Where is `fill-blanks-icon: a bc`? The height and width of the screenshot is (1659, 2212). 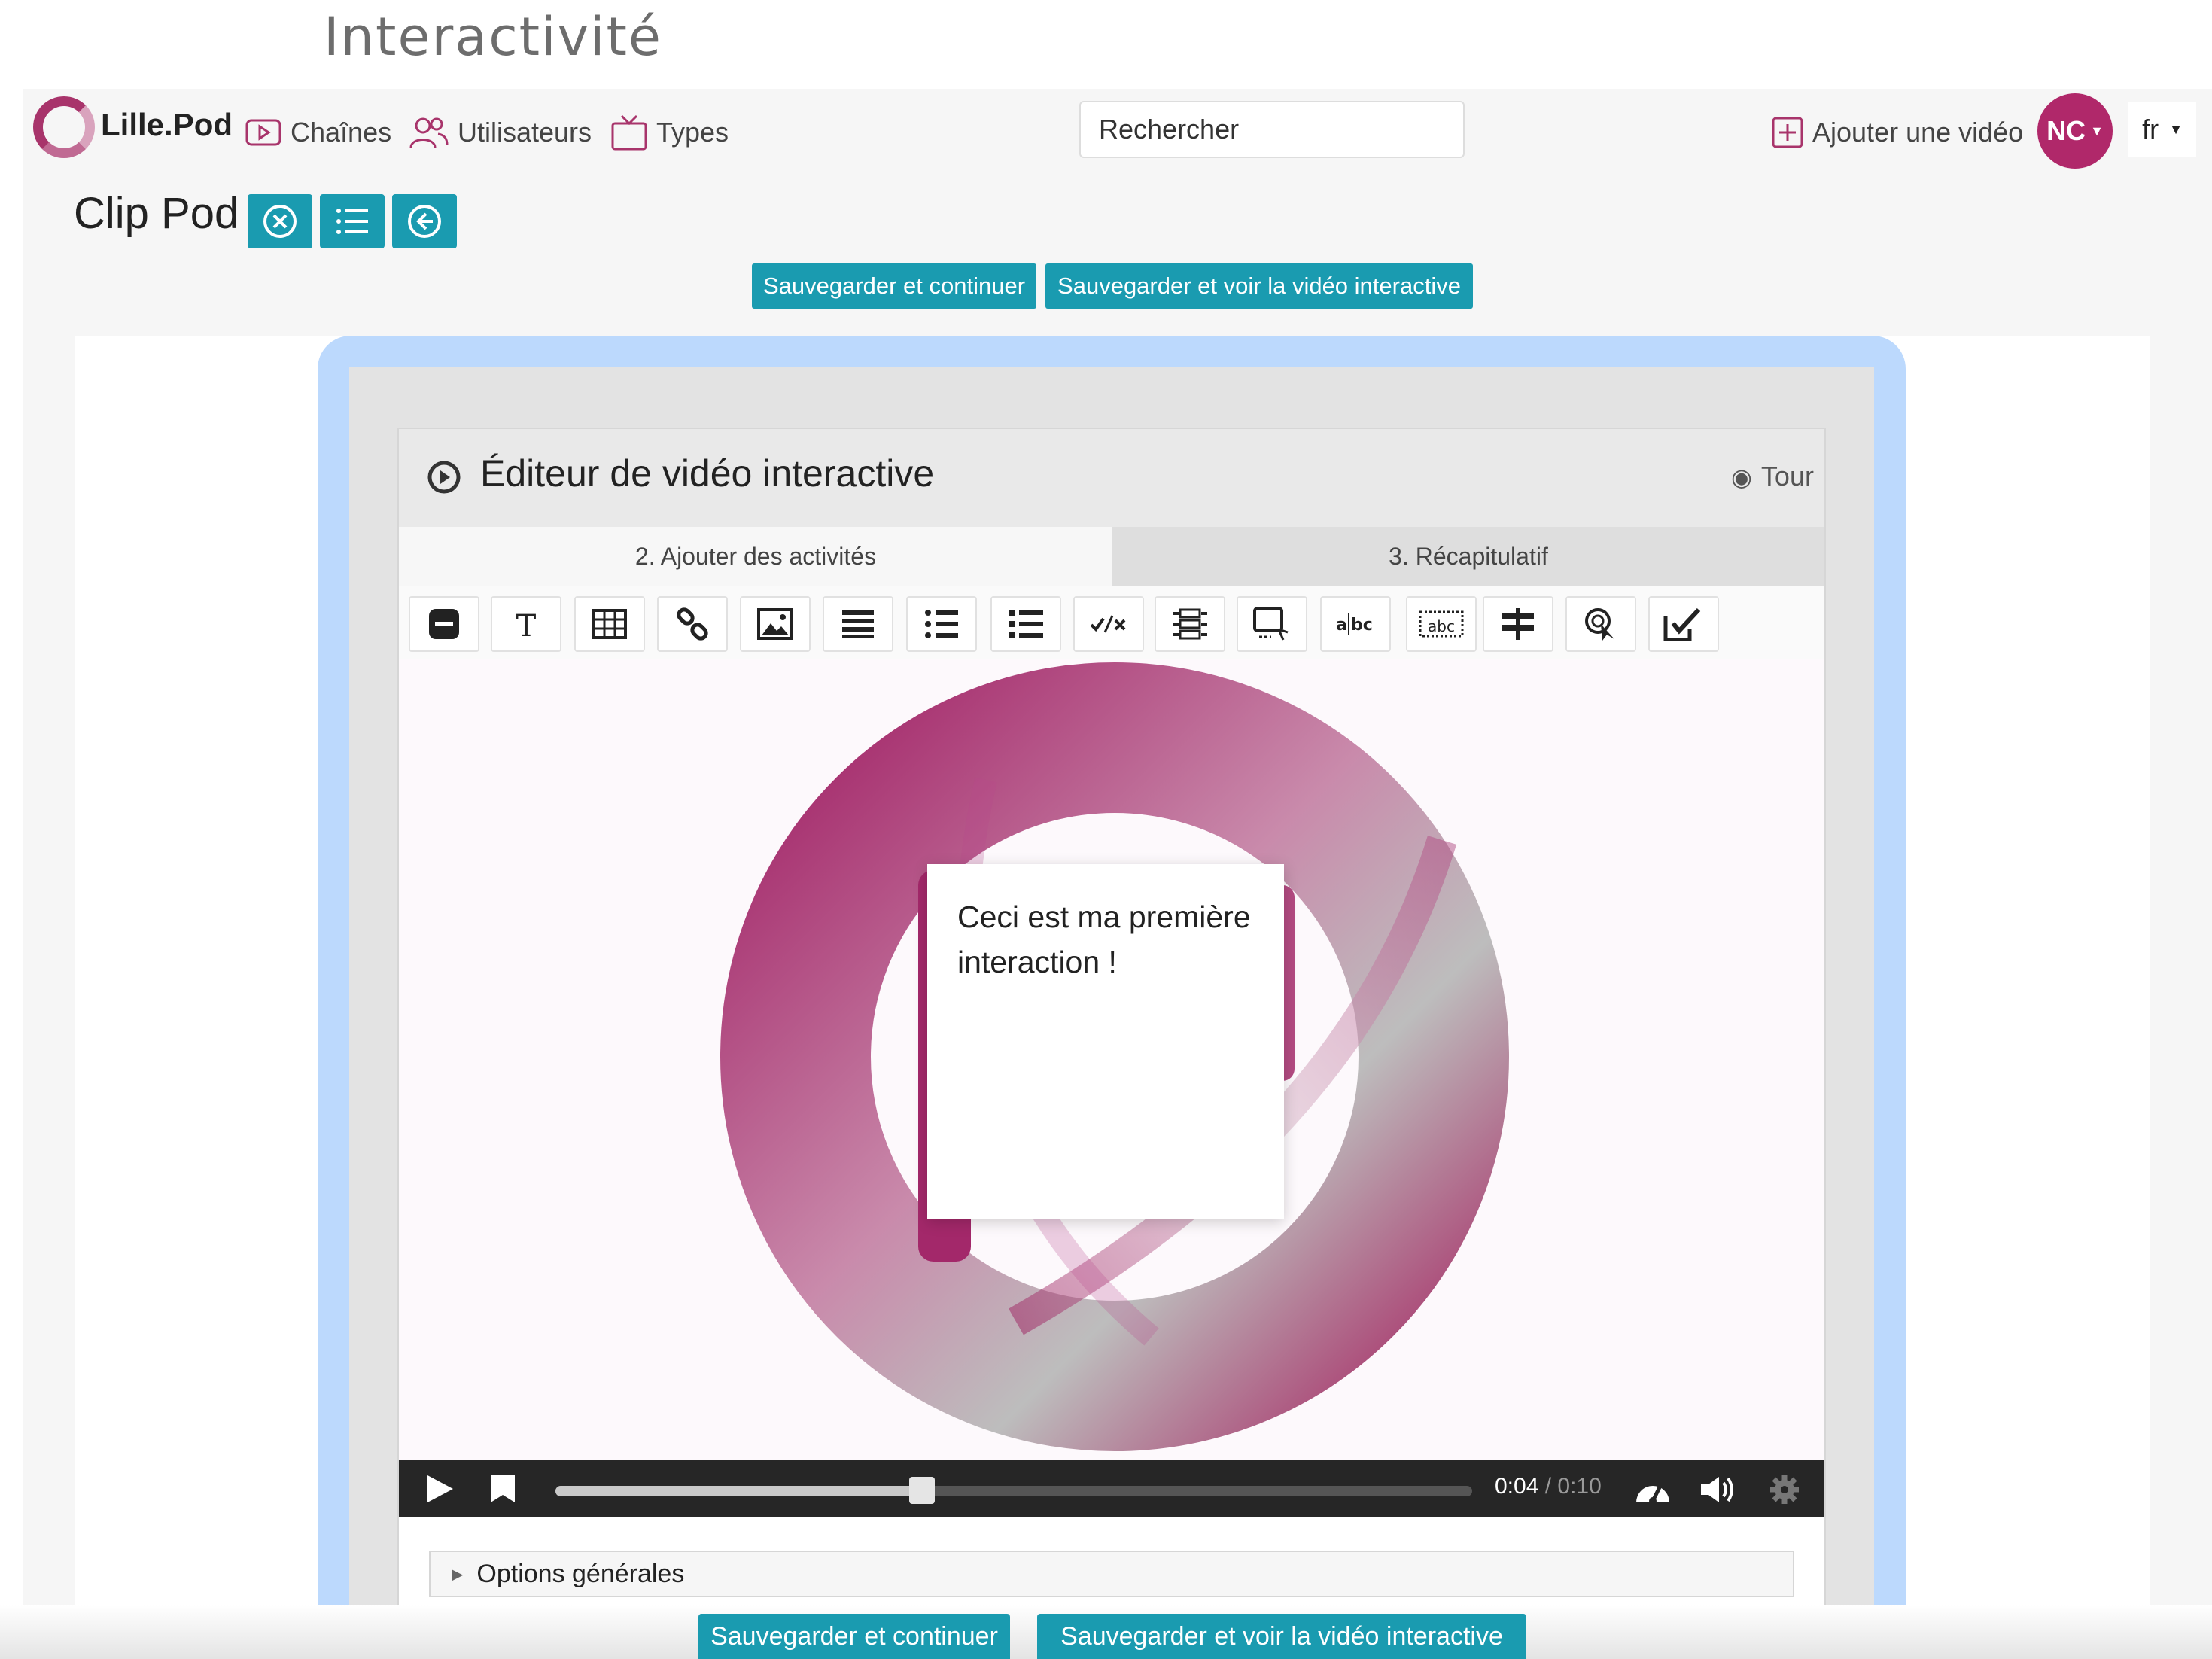 fill-blanks-icon: a bc is located at coordinates (1354, 624).